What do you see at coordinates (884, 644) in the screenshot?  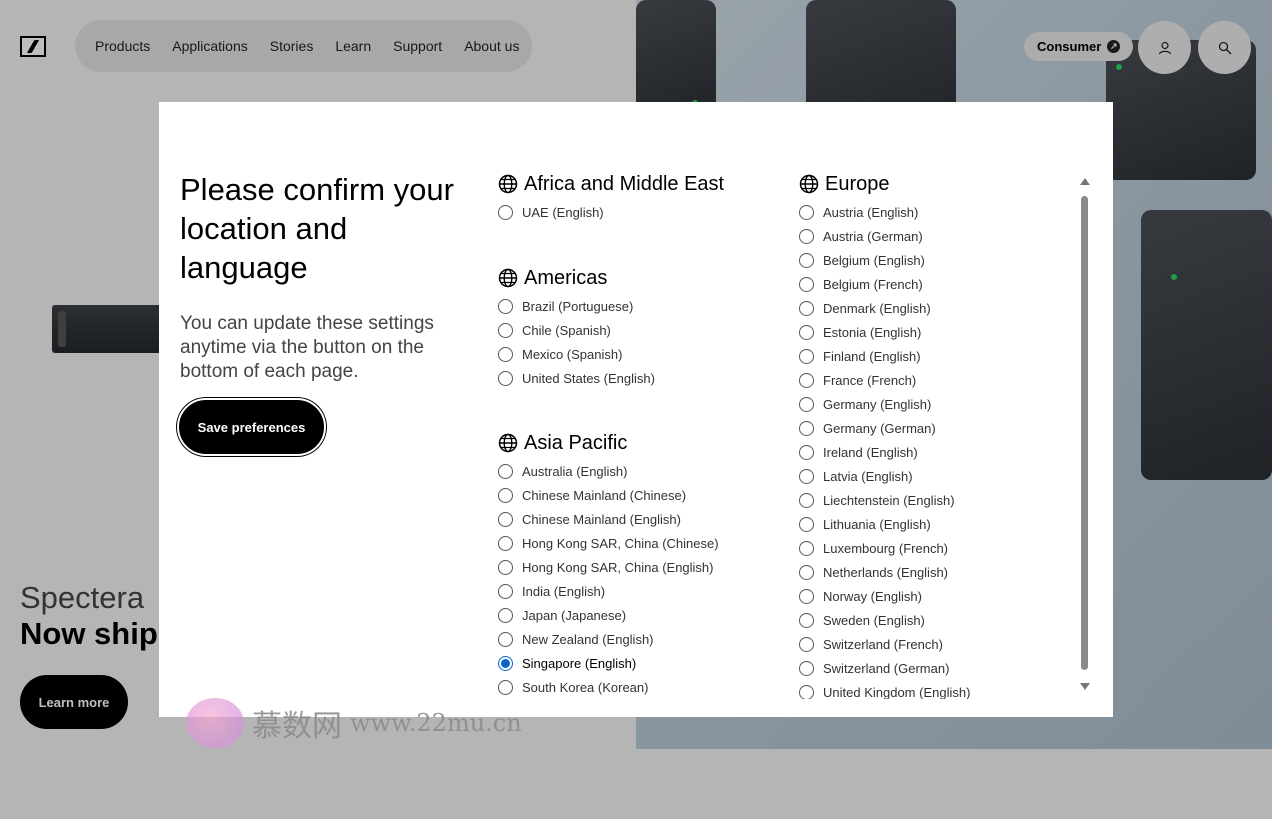 I see `location-option: Switzerland (French)` at bounding box center [884, 644].